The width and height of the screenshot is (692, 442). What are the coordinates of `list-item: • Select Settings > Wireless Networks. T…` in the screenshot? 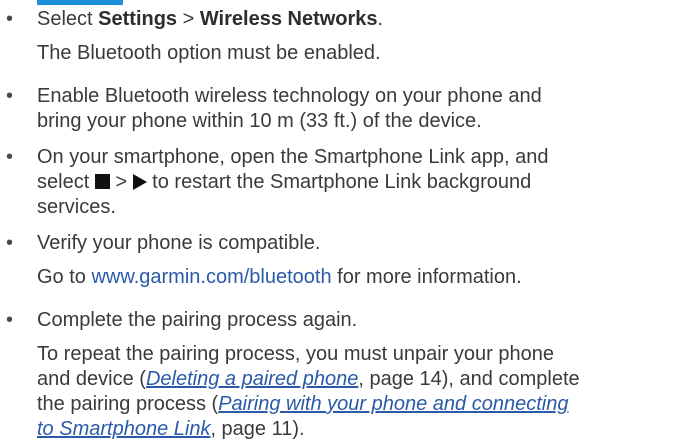 It's located at (191, 36).